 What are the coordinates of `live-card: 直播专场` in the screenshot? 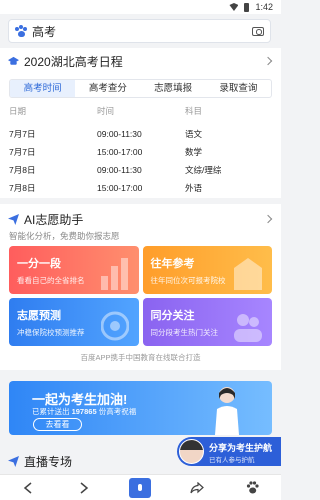 It's located at (140, 463).